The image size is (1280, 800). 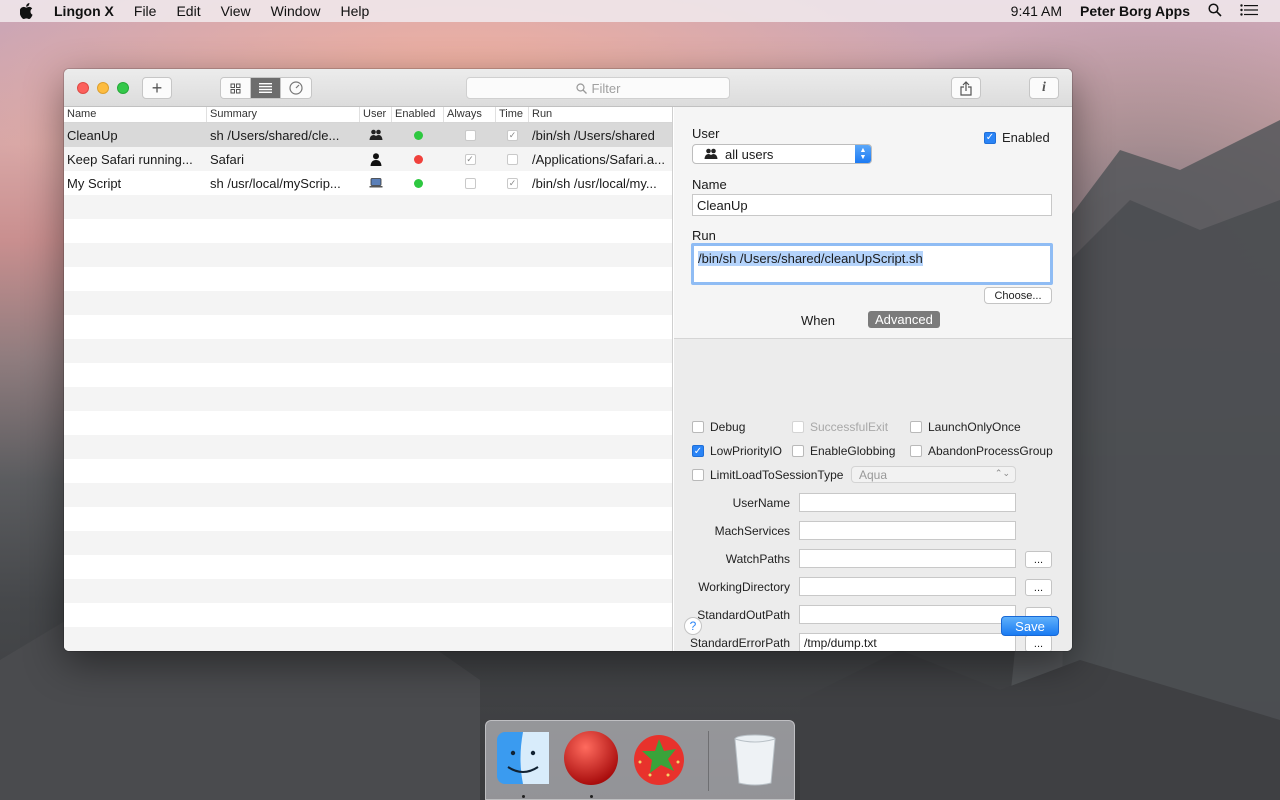 I want to click on watch-paths-input, so click(x=907, y=558).